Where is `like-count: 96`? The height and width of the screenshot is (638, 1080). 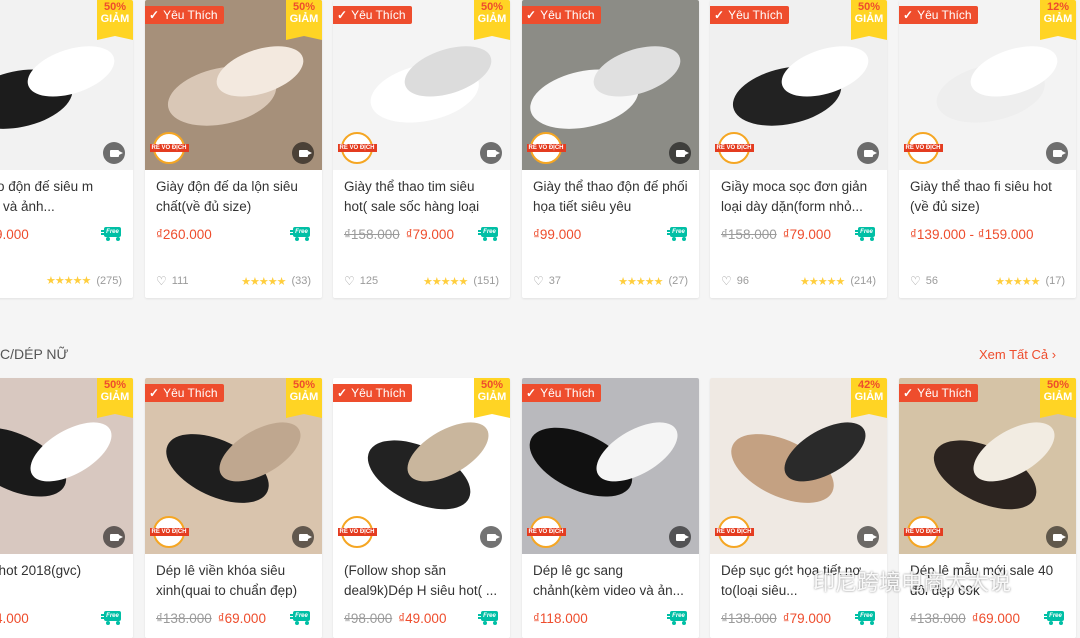 like-count: 96 is located at coordinates (743, 281).